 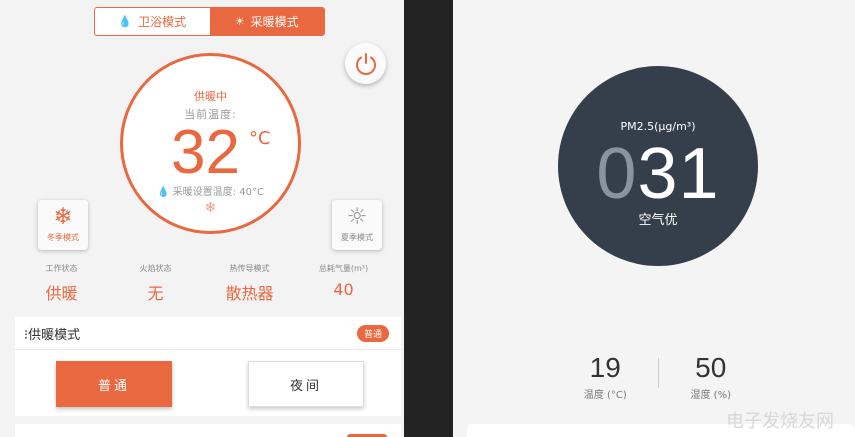 I want to click on mode-switch: 💧 卫浴模式 ☀ 采暖模式, so click(x=209, y=21).